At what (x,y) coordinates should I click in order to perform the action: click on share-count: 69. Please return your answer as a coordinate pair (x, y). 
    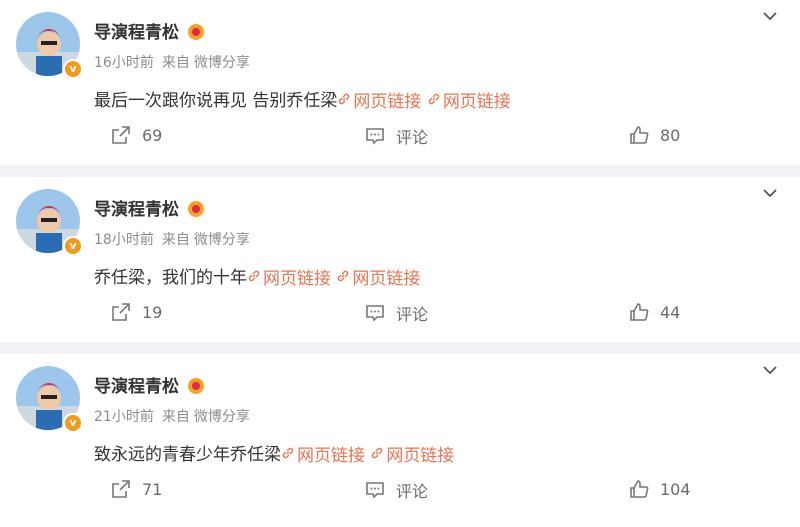
    Looking at the image, I should click on (152, 135).